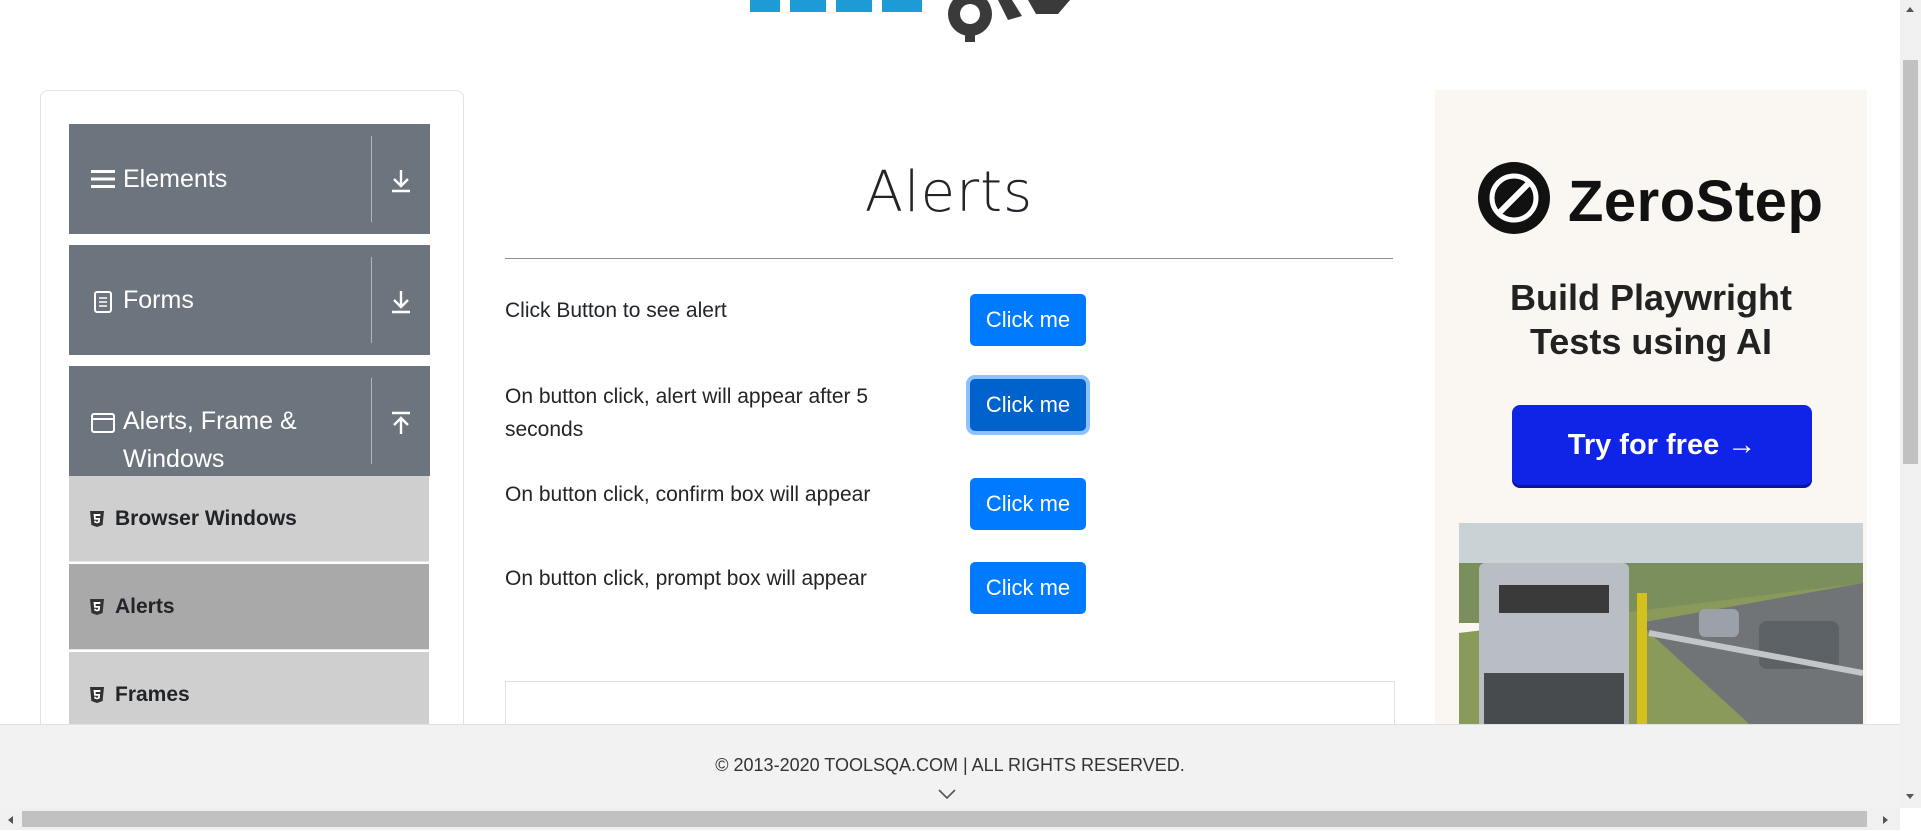 The height and width of the screenshot is (831, 1921). What do you see at coordinates (960, 22) in the screenshot?
I see `toolsqa-logo` at bounding box center [960, 22].